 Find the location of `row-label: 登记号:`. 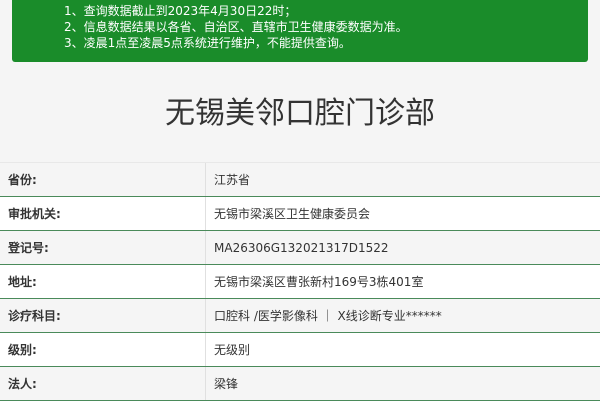

row-label: 登记号: is located at coordinates (103, 247).